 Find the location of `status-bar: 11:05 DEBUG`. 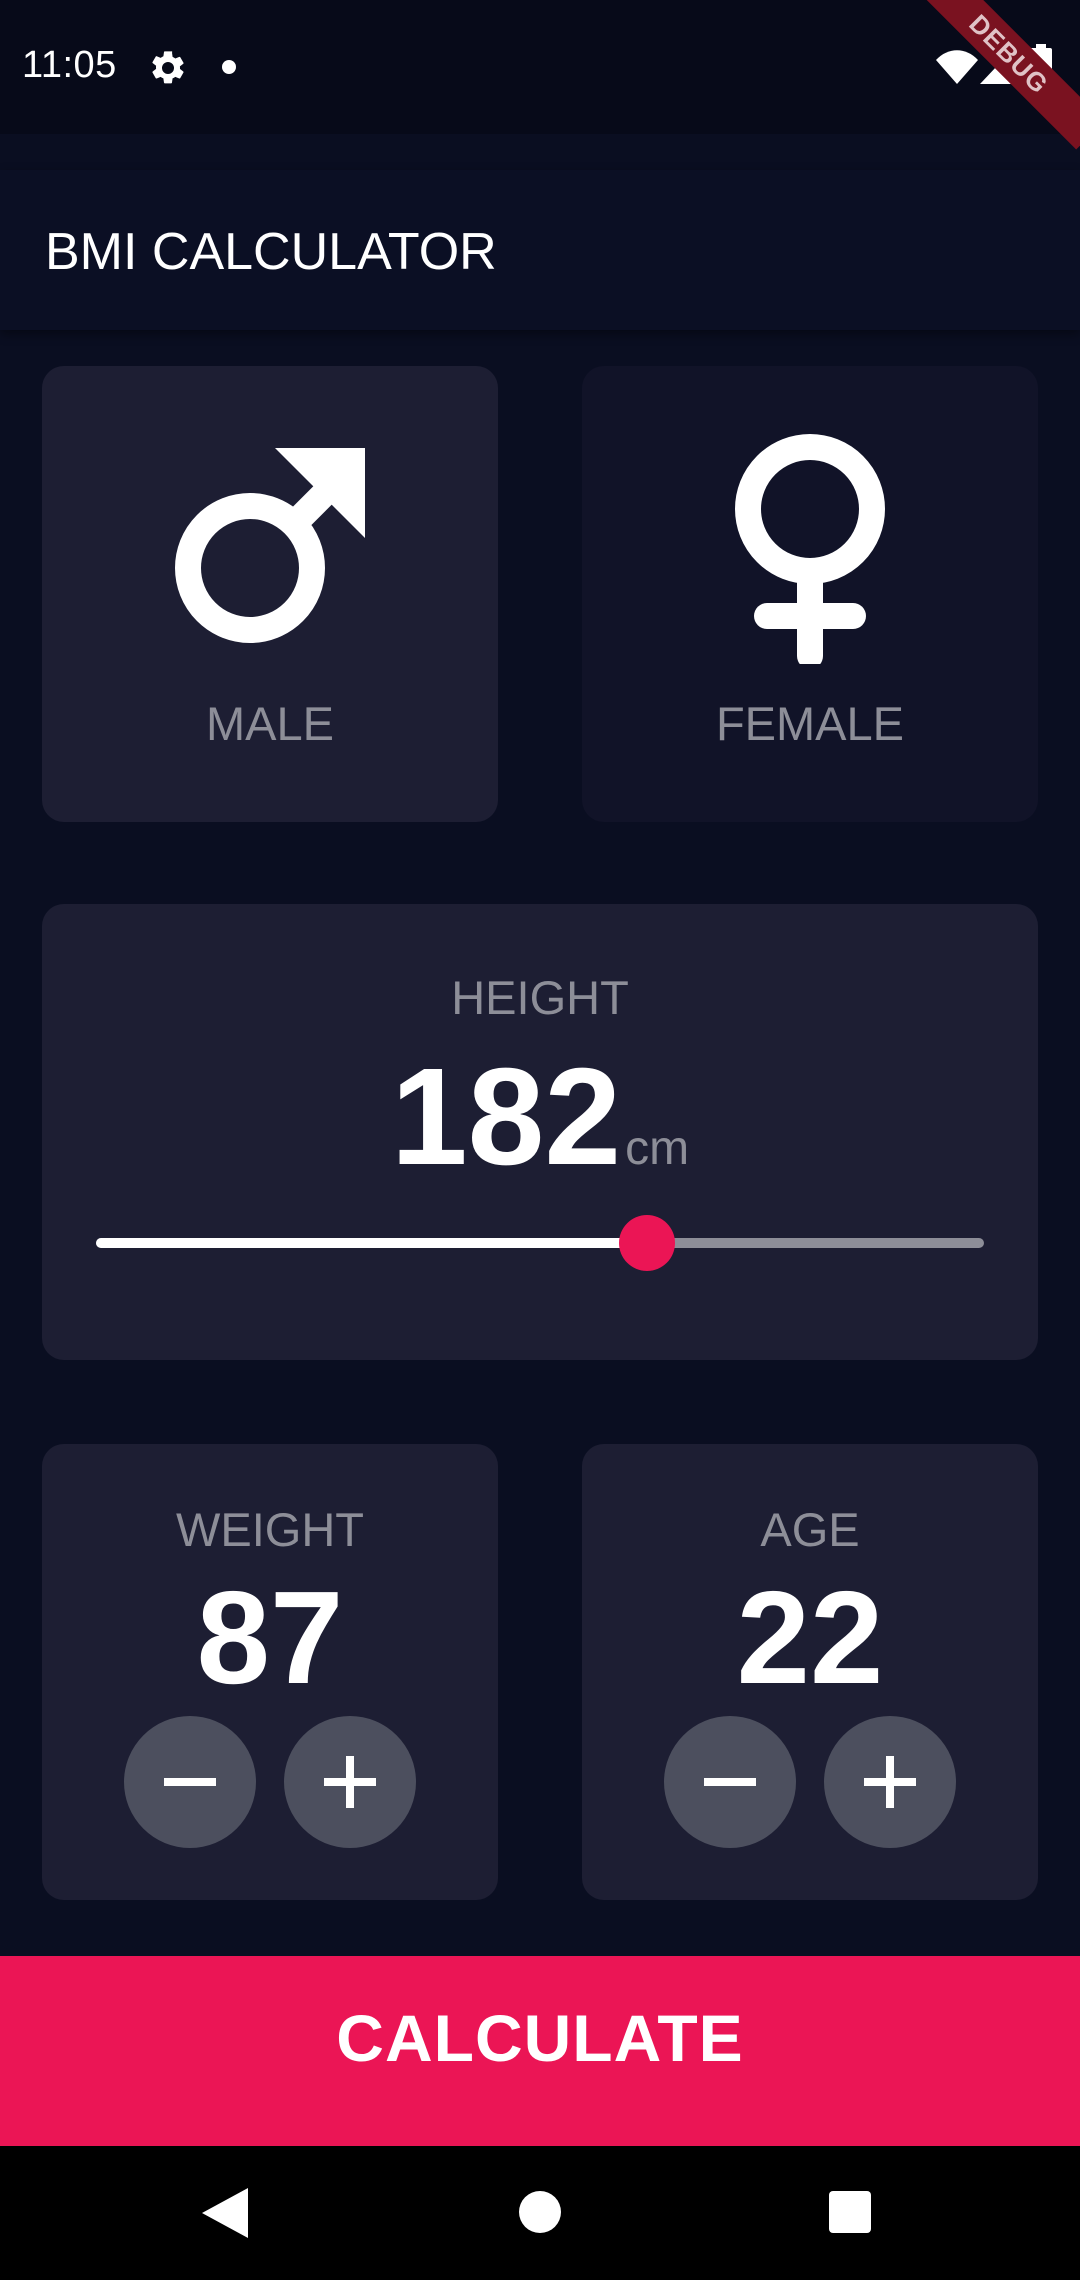

status-bar: 11:05 DEBUG is located at coordinates (540, 75).